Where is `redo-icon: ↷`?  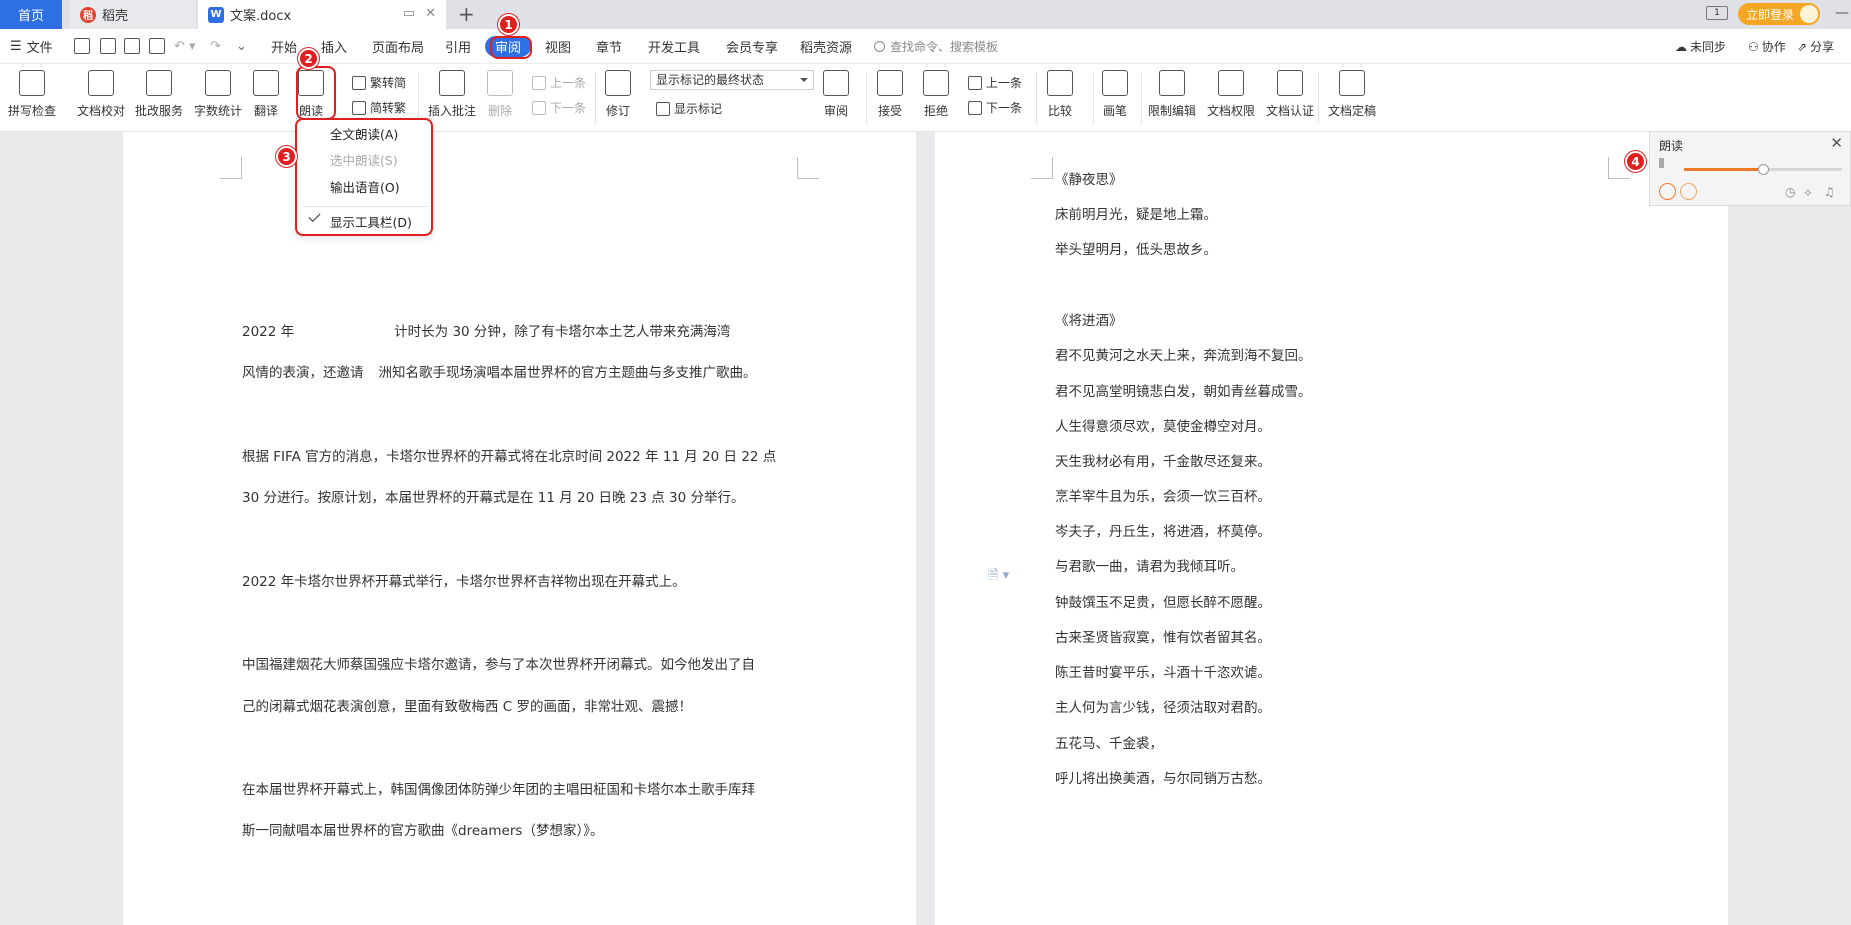
redo-icon: ↷ is located at coordinates (215, 46).